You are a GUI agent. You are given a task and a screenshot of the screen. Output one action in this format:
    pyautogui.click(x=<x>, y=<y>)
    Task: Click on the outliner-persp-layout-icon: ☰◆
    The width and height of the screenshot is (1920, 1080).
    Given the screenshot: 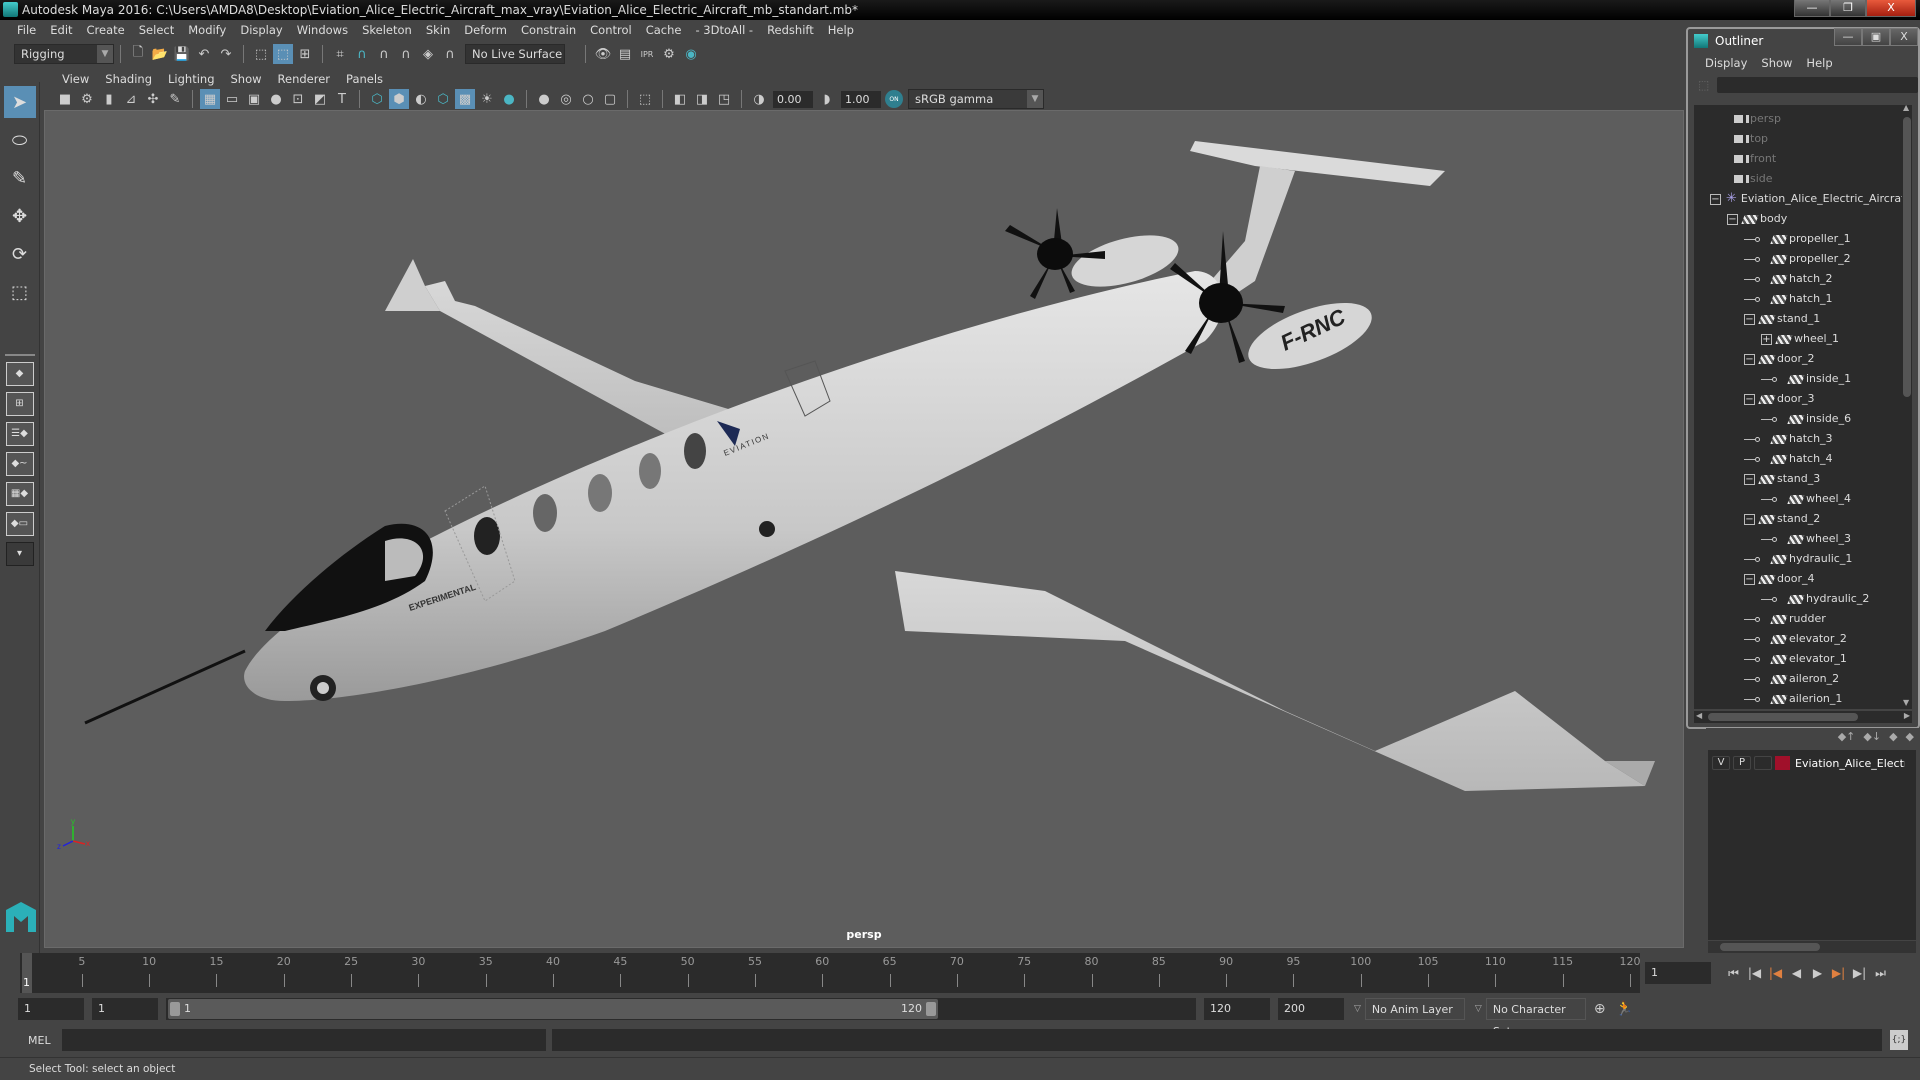 What is the action you would take?
    pyautogui.click(x=19, y=434)
    